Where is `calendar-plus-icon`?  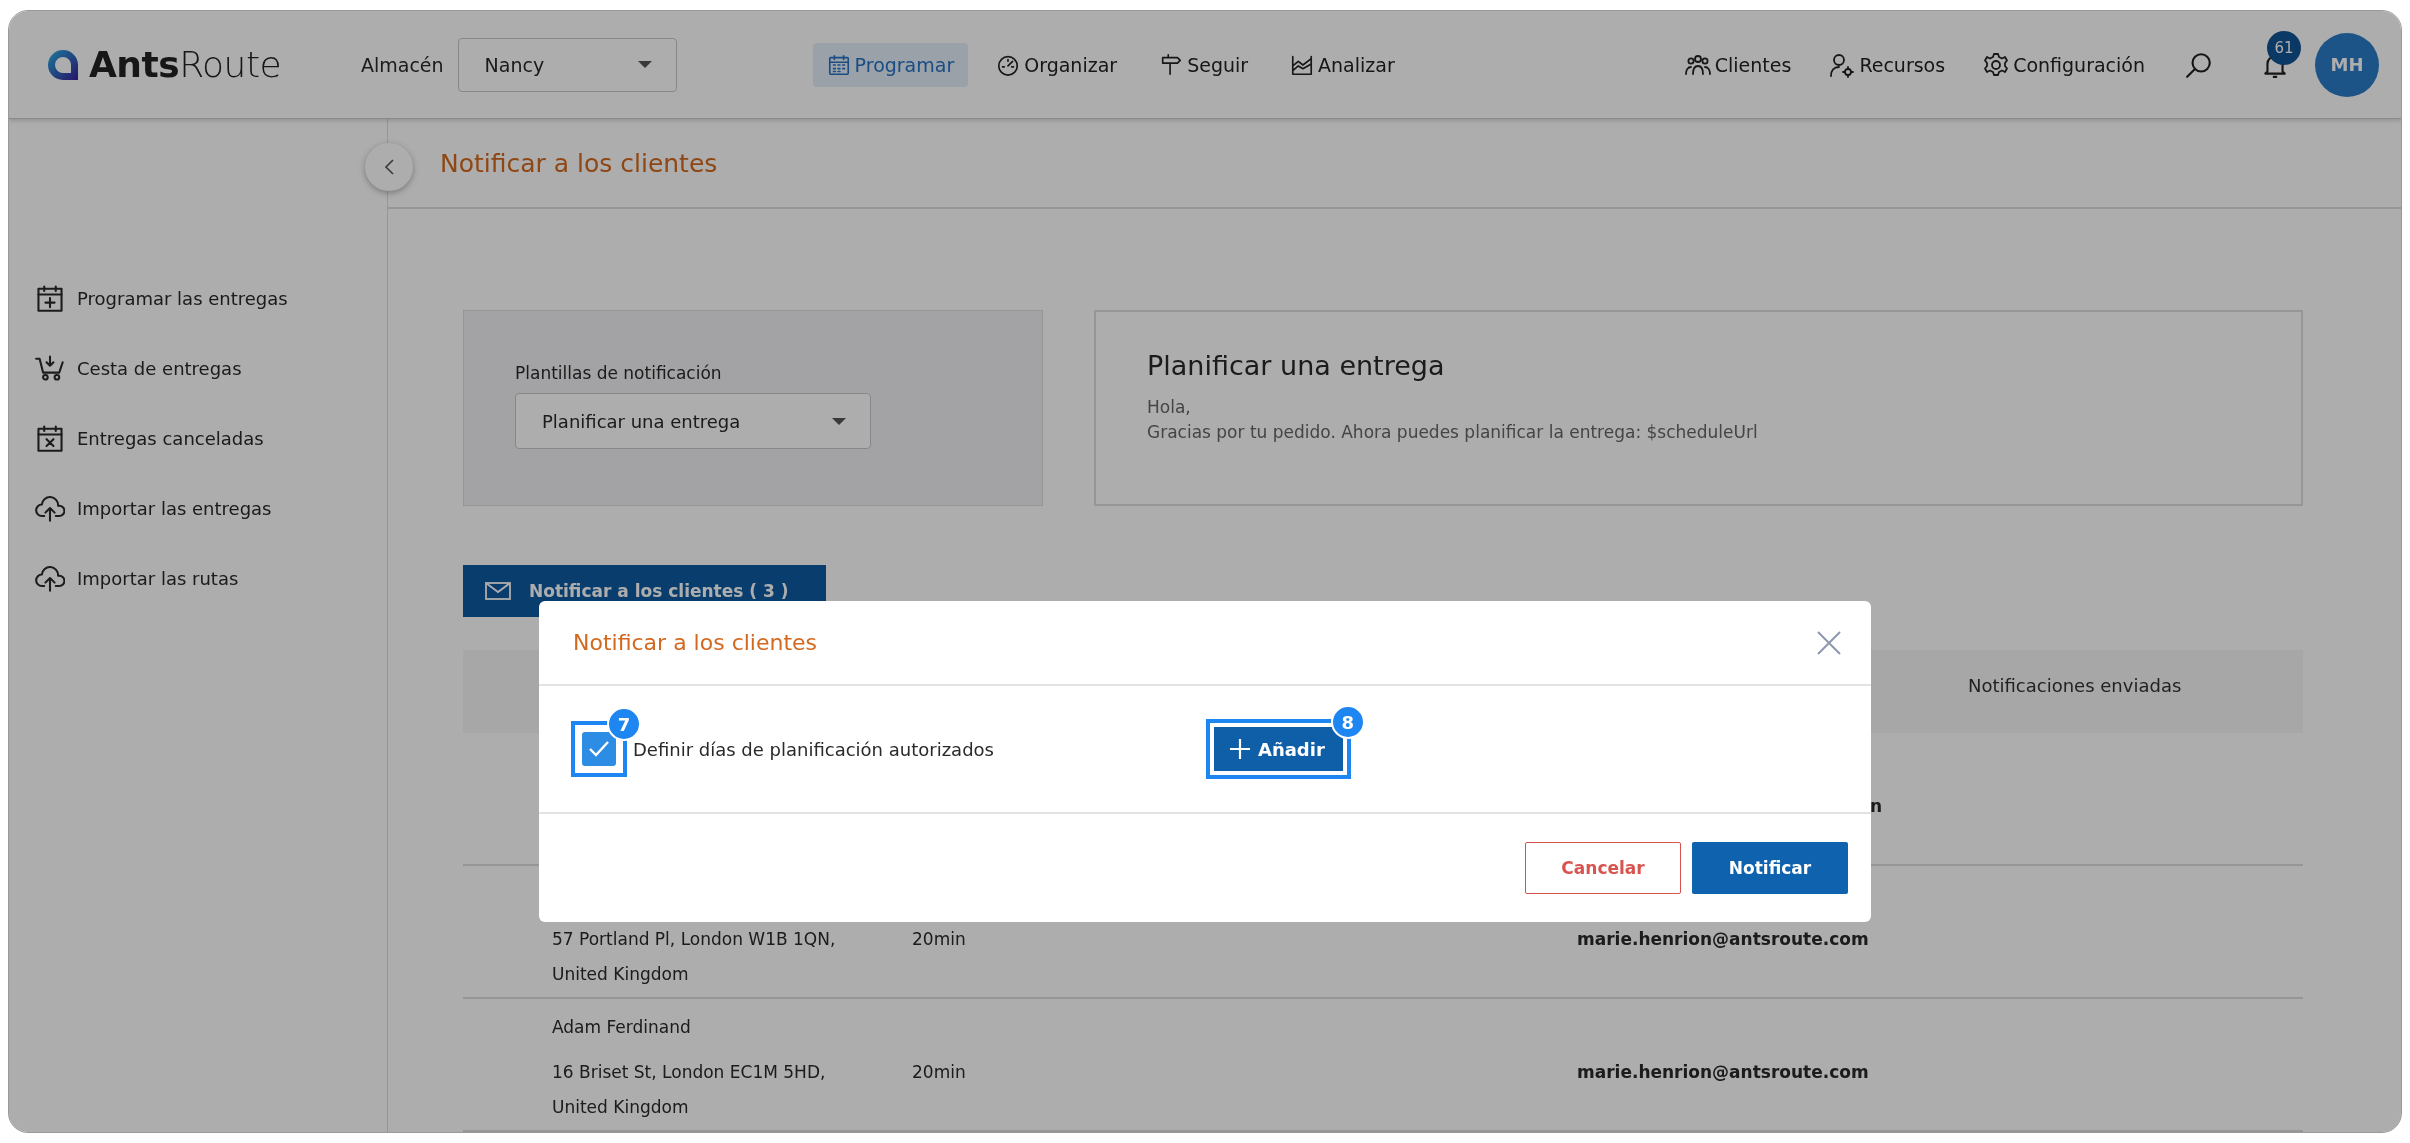 calendar-plus-icon is located at coordinates (50, 298).